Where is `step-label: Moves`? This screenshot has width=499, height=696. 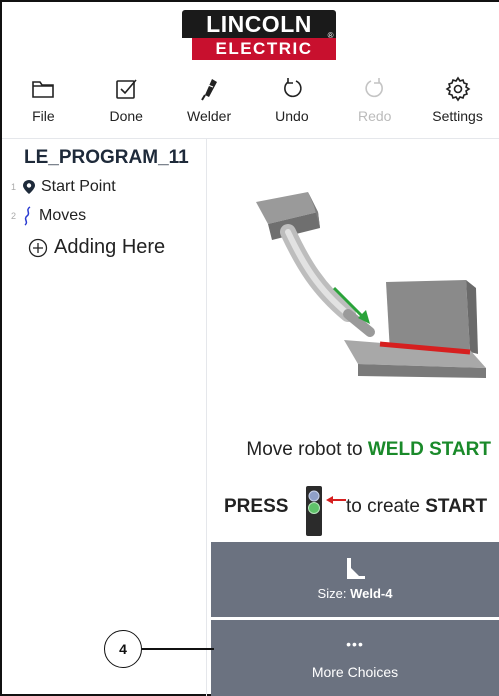
step-label: Moves is located at coordinates (63, 215).